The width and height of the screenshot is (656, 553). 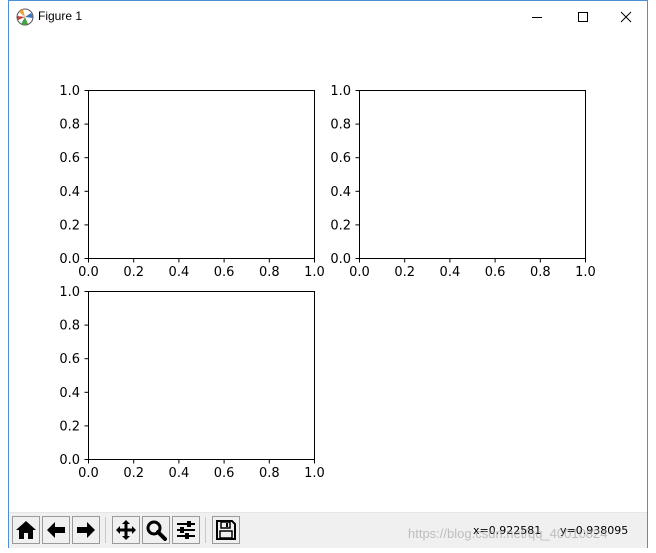 I want to click on subplot-2: 0.0 0.2 0.4 0.6 0.8 1.0 0.0 0.2 0.4 0.6 0.8 1.0, so click(x=463, y=182).